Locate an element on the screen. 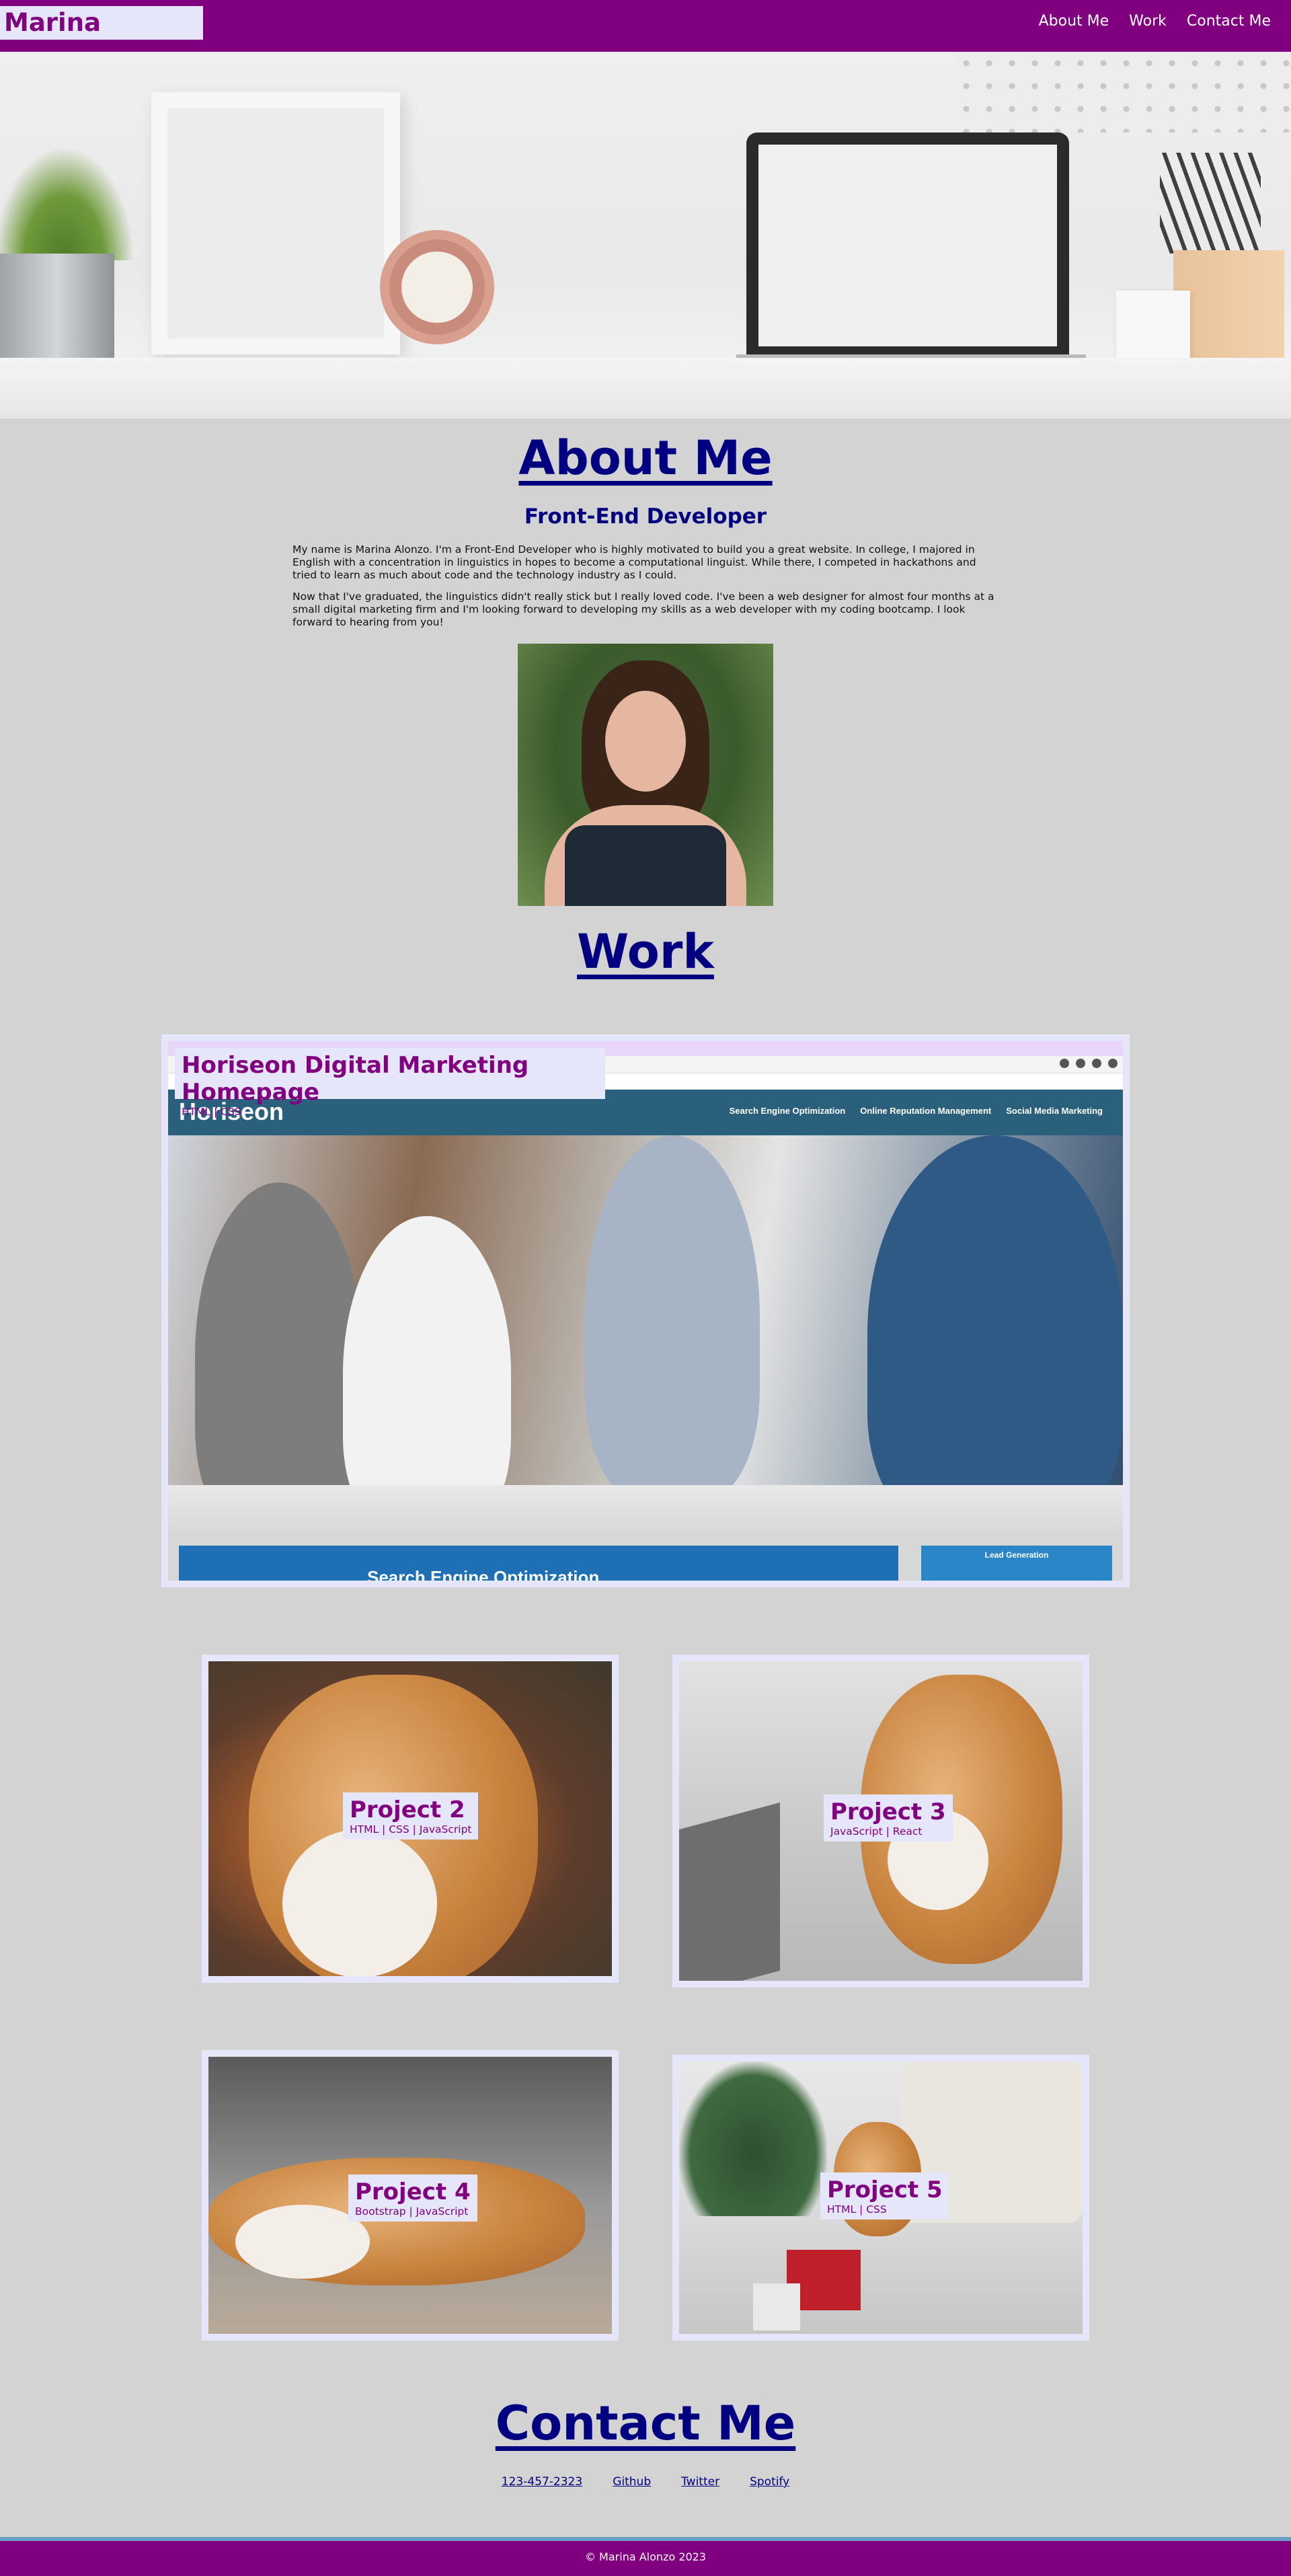  project-label: Project 5 HTML | CSS is located at coordinates (884, 2196).